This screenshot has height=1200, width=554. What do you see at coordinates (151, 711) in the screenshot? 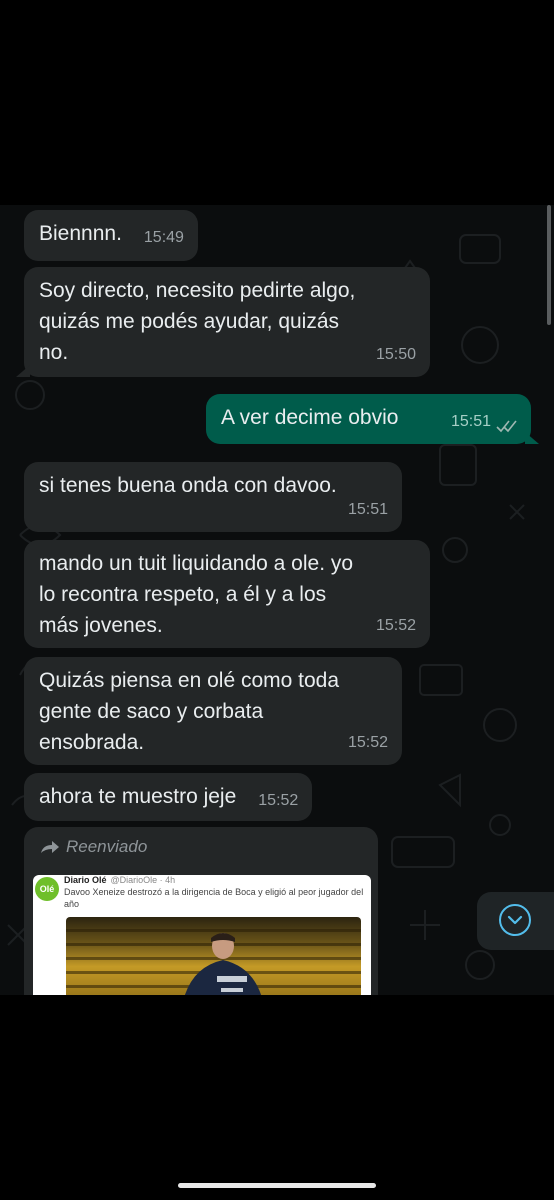
I see `message-line: gente de saco y corbata` at bounding box center [151, 711].